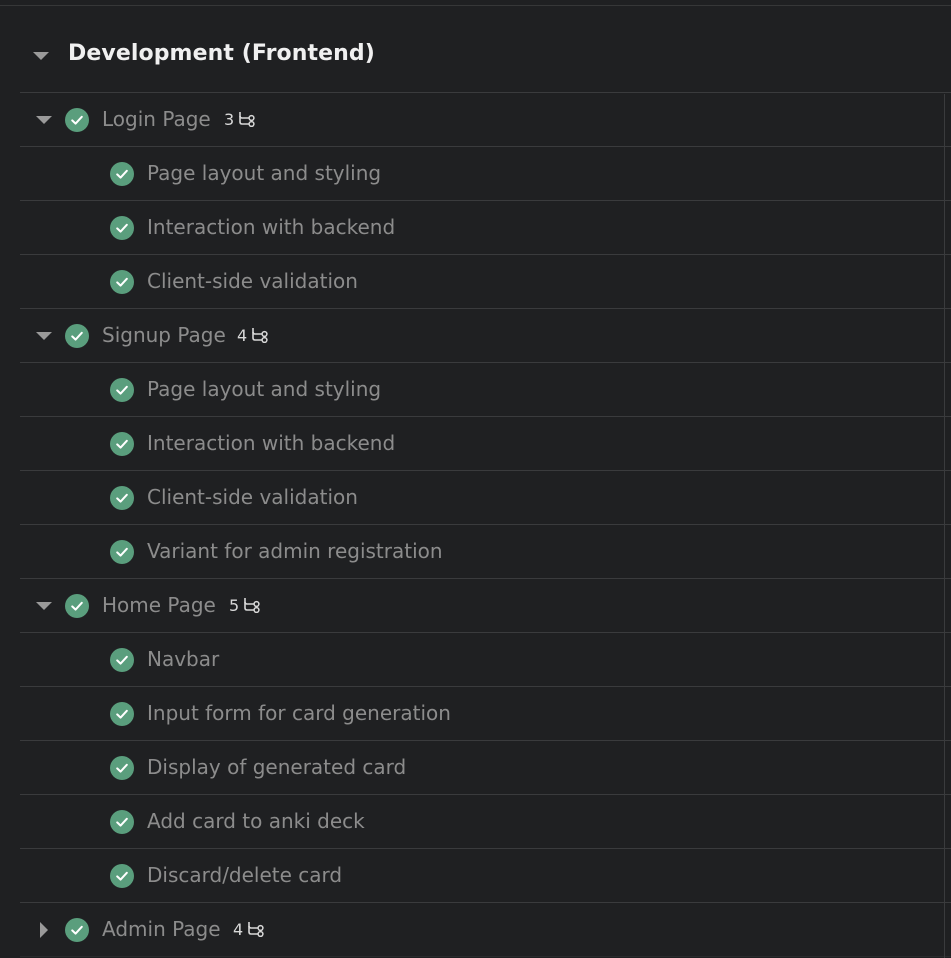 This screenshot has width=951, height=958. I want to click on task-row-signup-page: Signup Page 4, so click(485, 336).